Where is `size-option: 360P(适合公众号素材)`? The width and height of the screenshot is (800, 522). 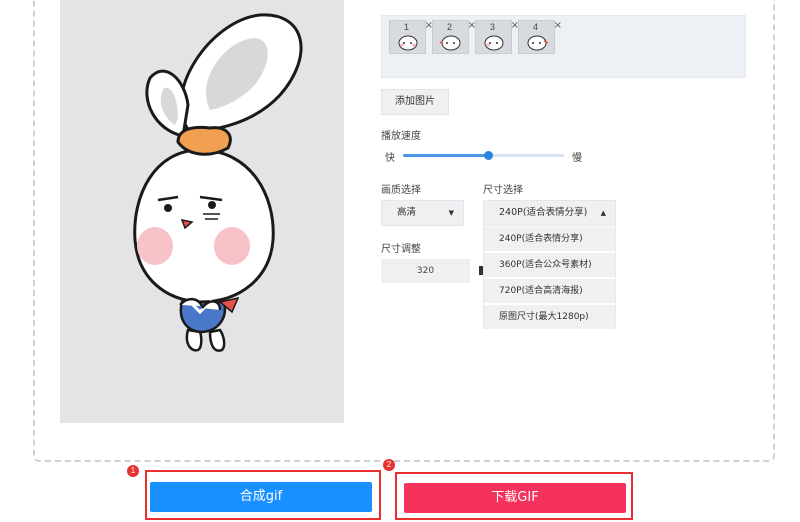
size-option: 360P(适合公众号素材) is located at coordinates (549, 265).